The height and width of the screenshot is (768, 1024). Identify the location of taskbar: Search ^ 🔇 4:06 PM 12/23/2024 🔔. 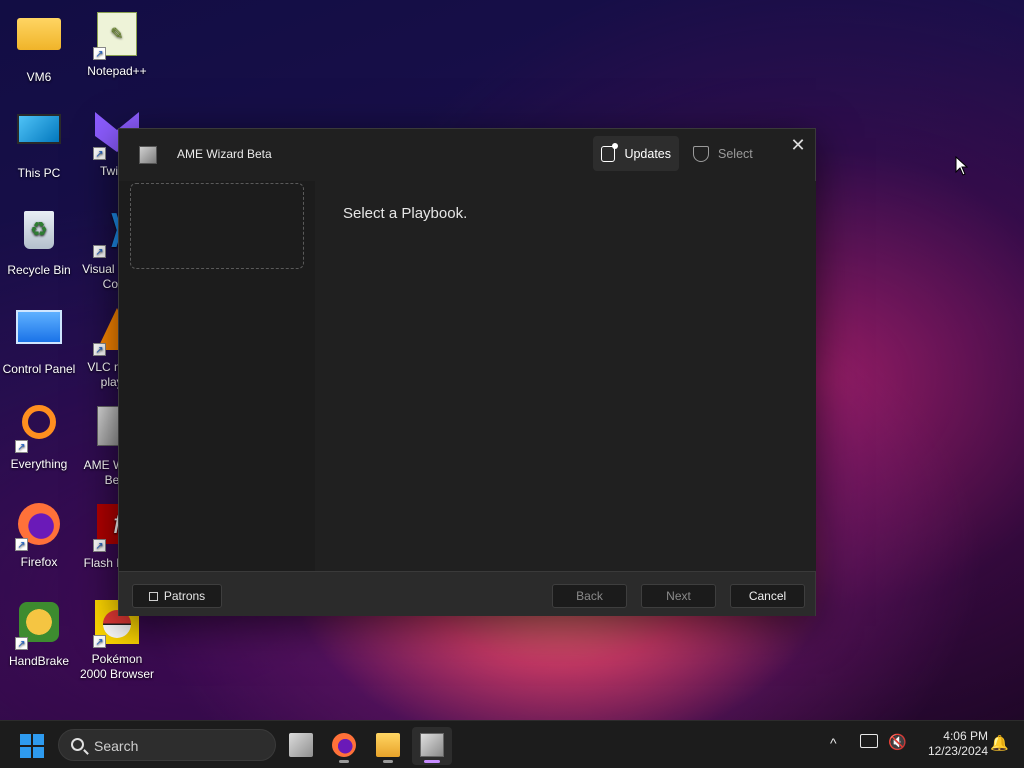
(512, 744).